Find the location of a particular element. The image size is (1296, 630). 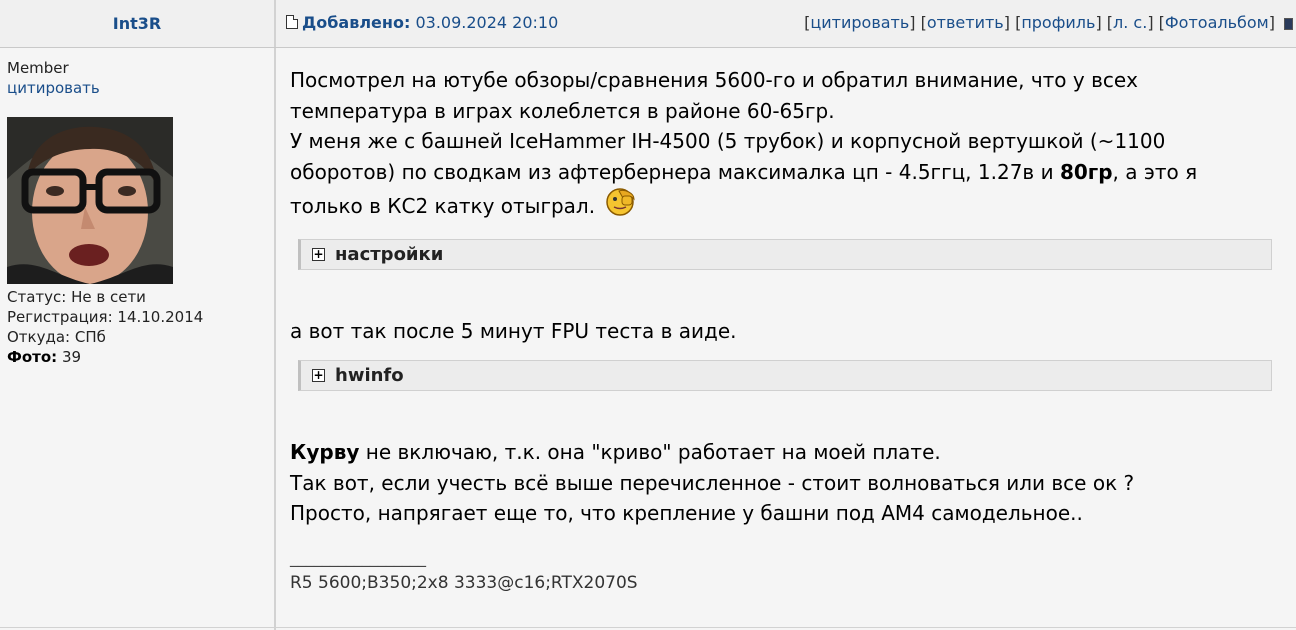

author-cell: Int3R is located at coordinates (138, 23).